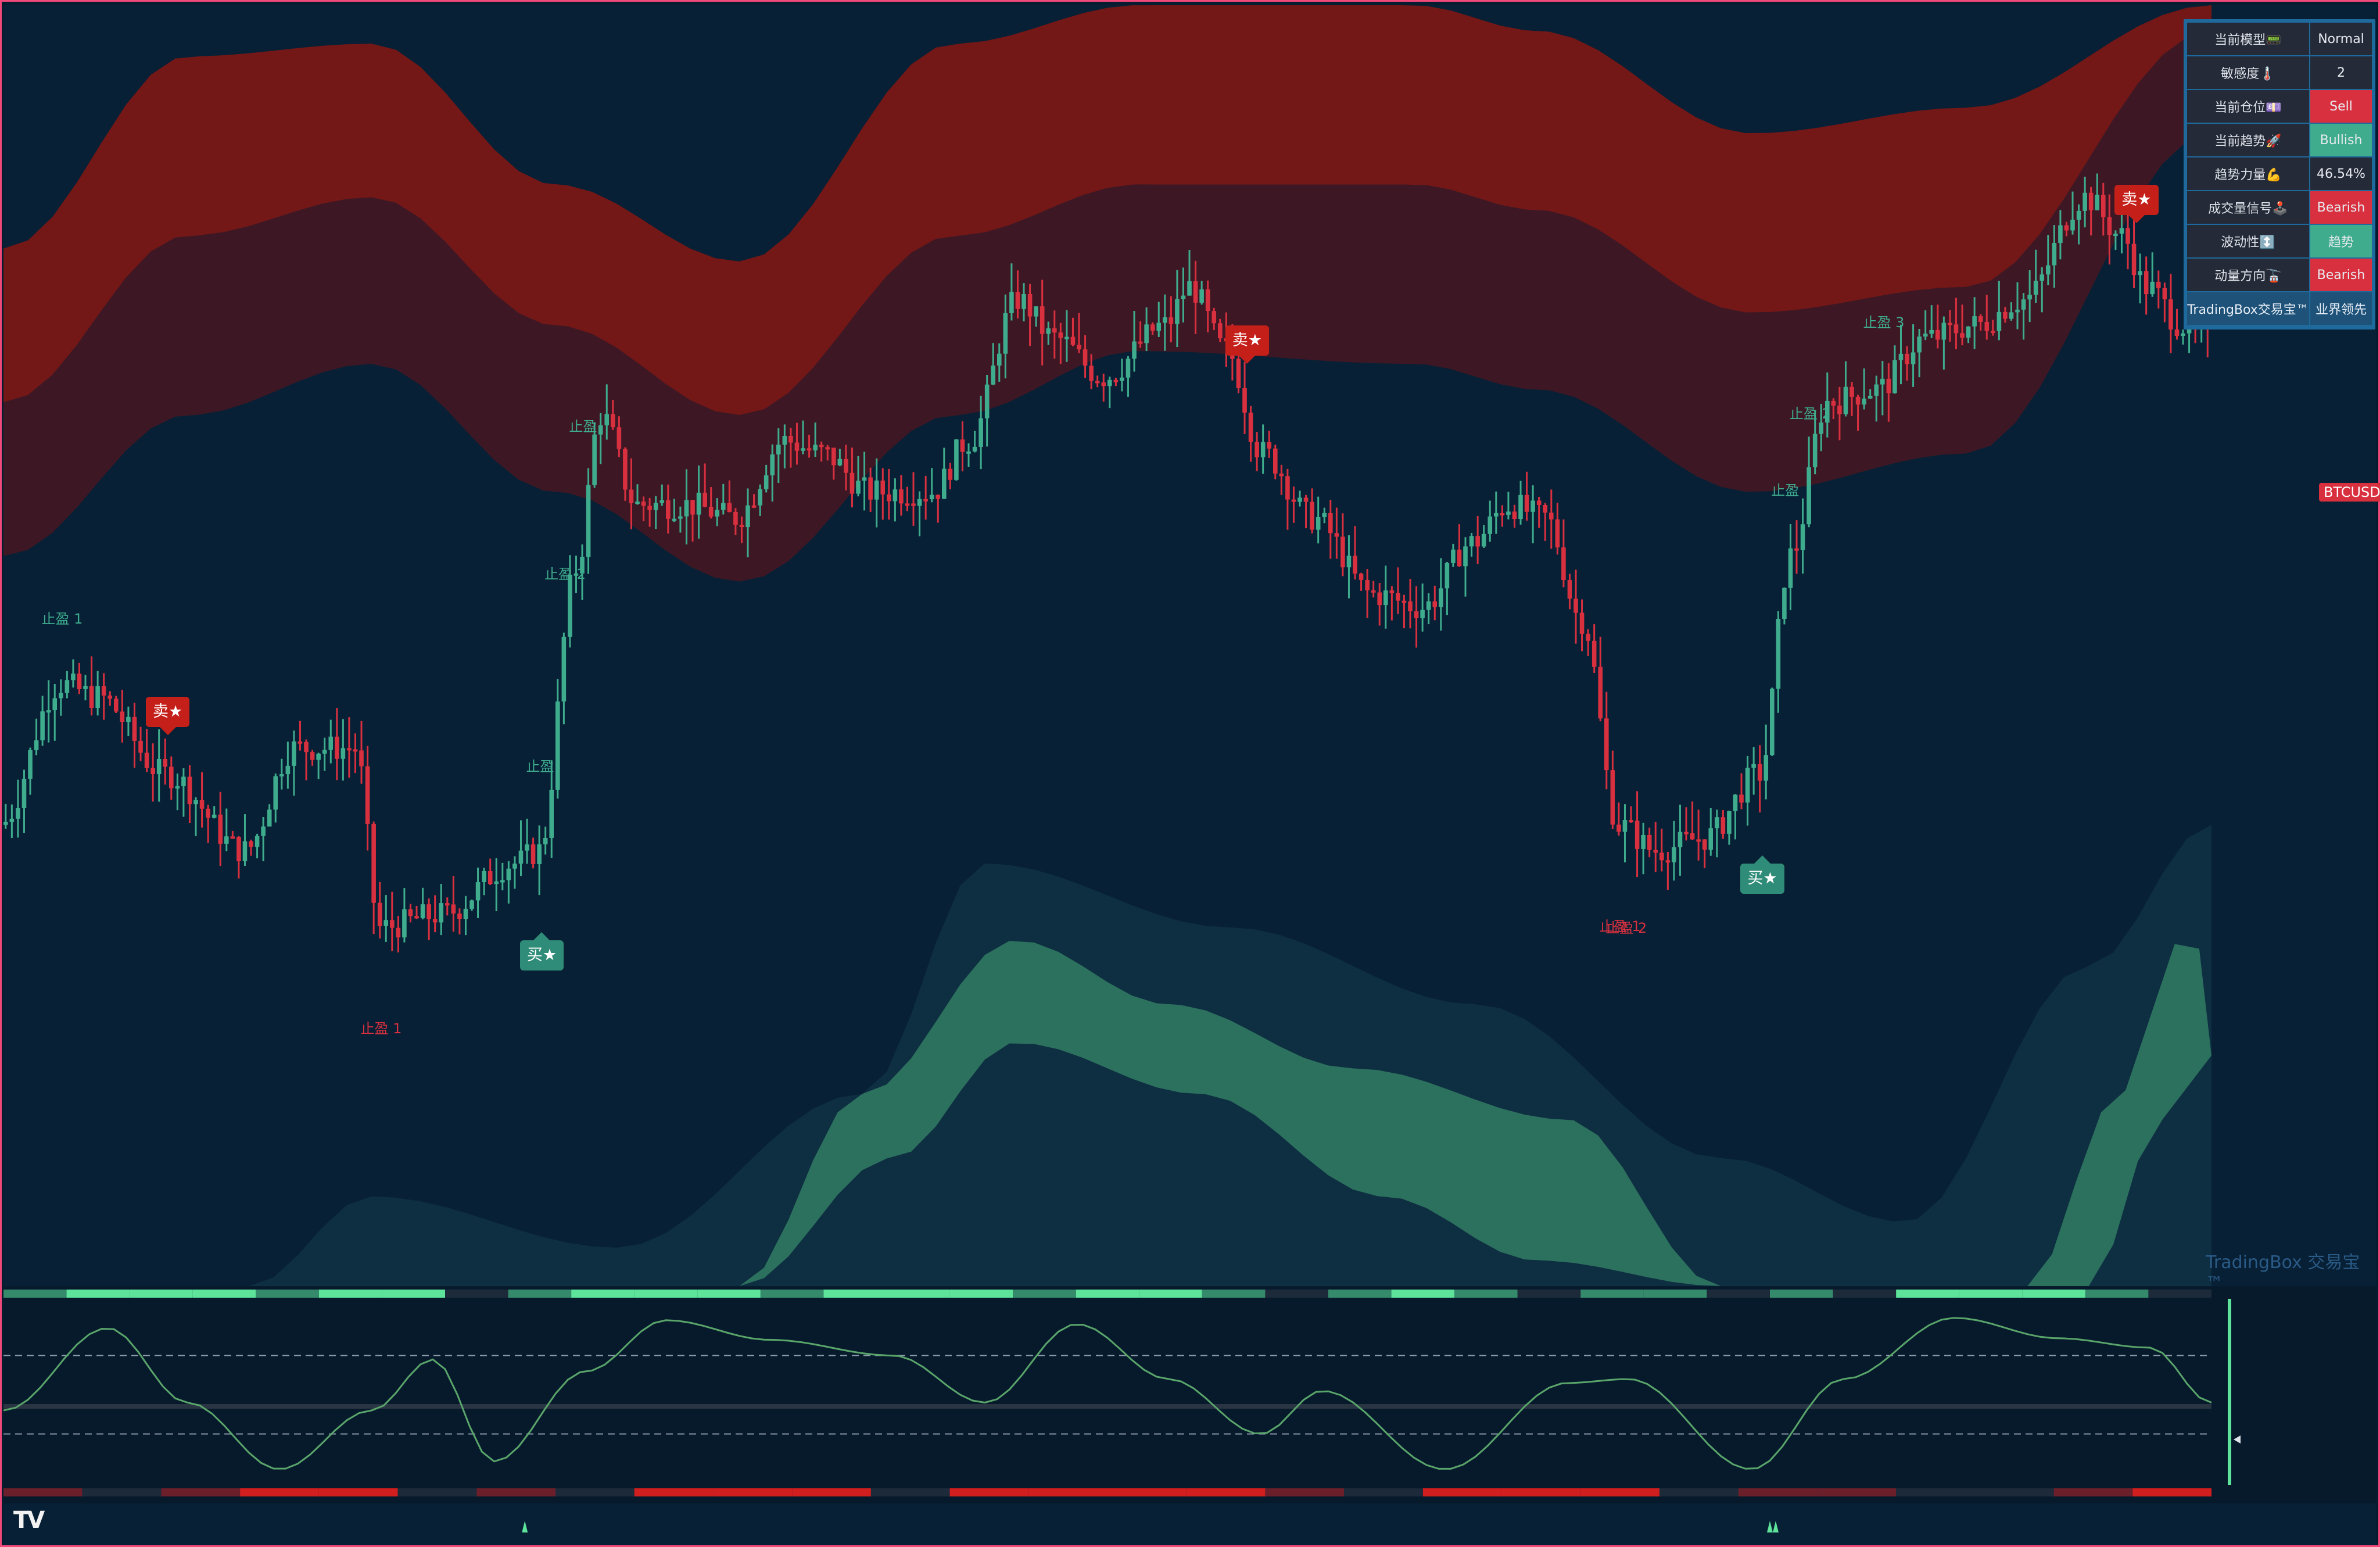 The height and width of the screenshot is (1547, 2380). Describe the element at coordinates (2341, 241) in the screenshot. I see `info-row-value: 趋势` at that location.